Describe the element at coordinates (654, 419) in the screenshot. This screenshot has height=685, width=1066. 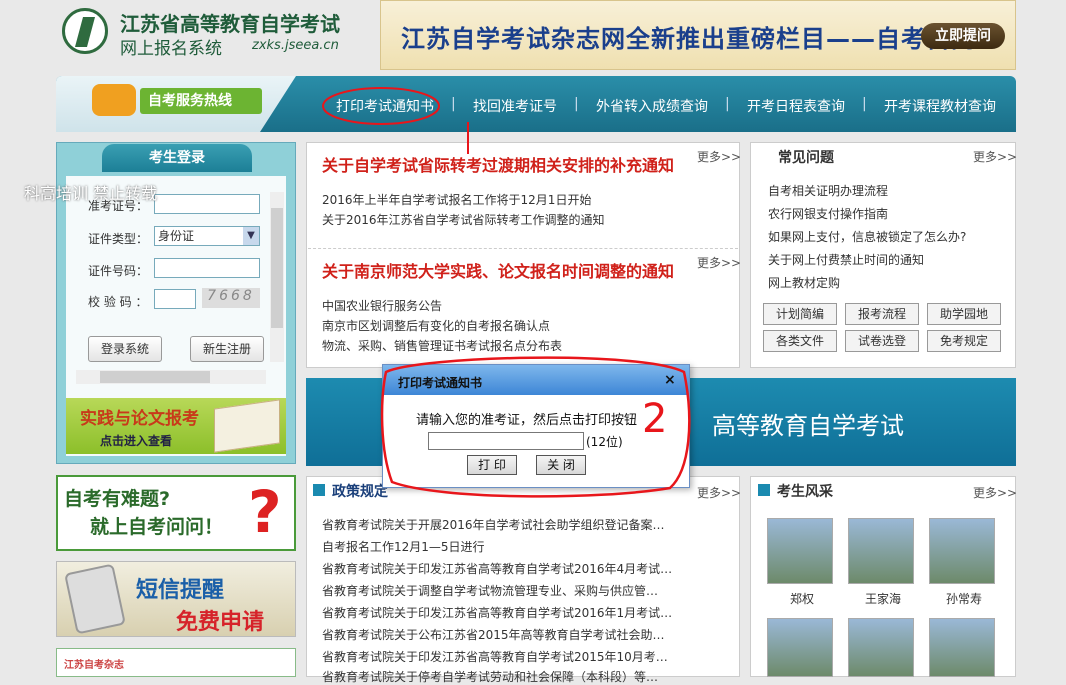
I see `annotation-label: 2` at that location.